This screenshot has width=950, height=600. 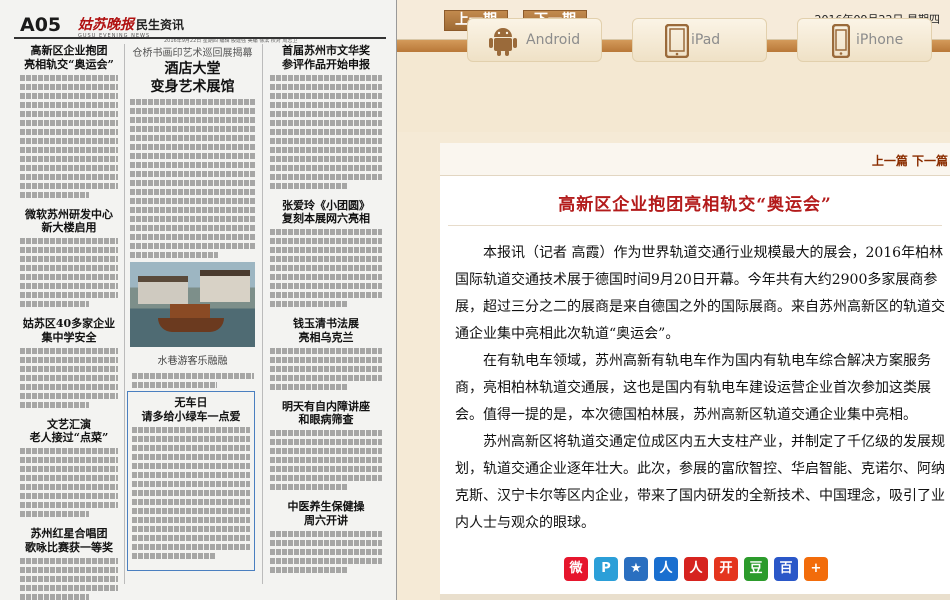 I want to click on masthead-logo: 姑苏晚报, so click(x=106, y=25).